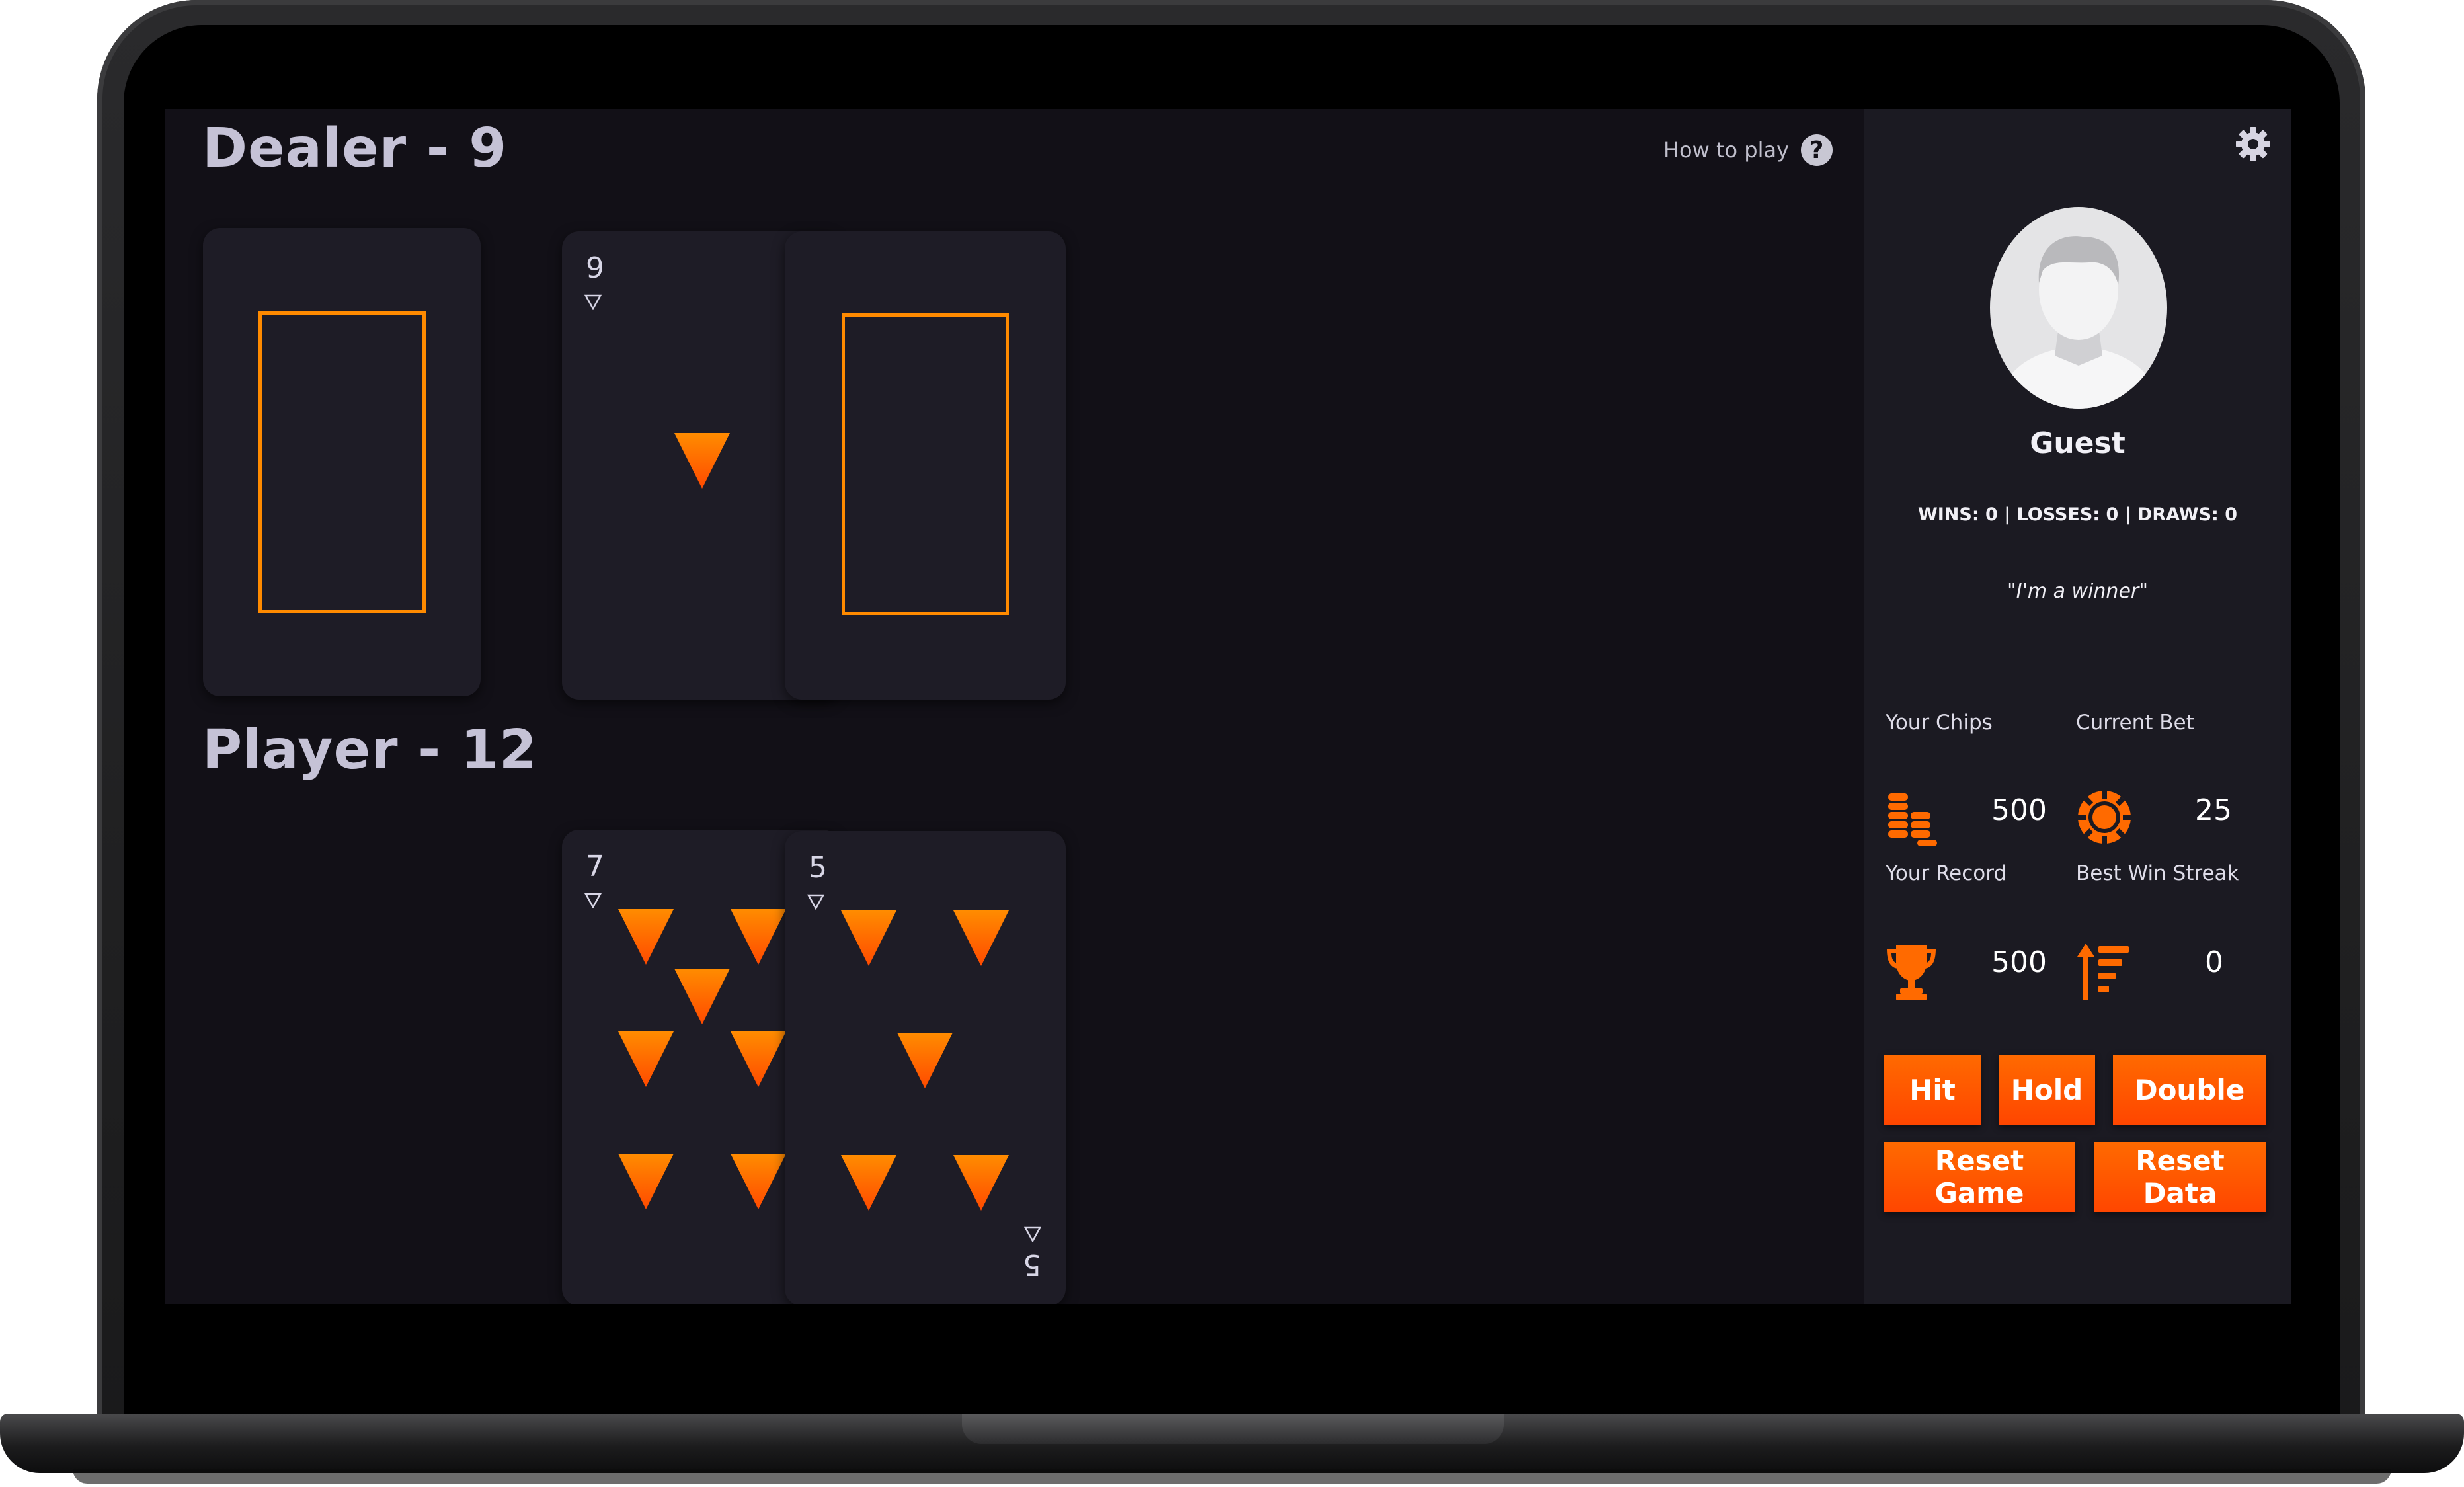 Image resolution: width=2464 pixels, height=1487 pixels. Describe the element at coordinates (1913, 819) in the screenshot. I see `chip-stack-icon` at that location.